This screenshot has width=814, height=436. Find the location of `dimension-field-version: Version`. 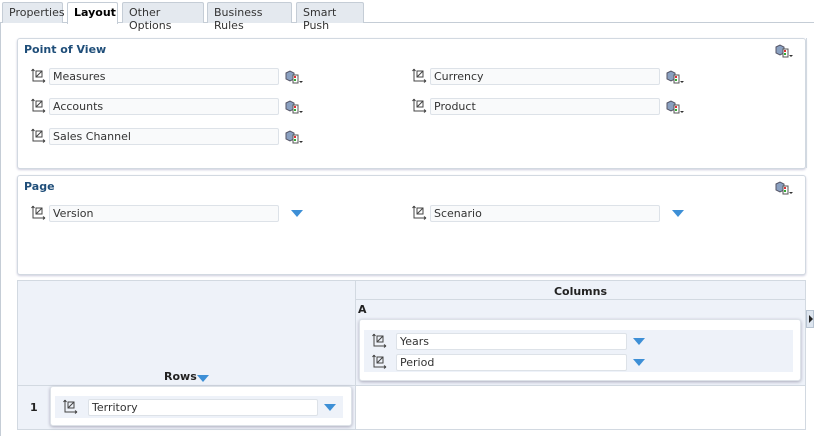

dimension-field-version: Version is located at coordinates (164, 213).